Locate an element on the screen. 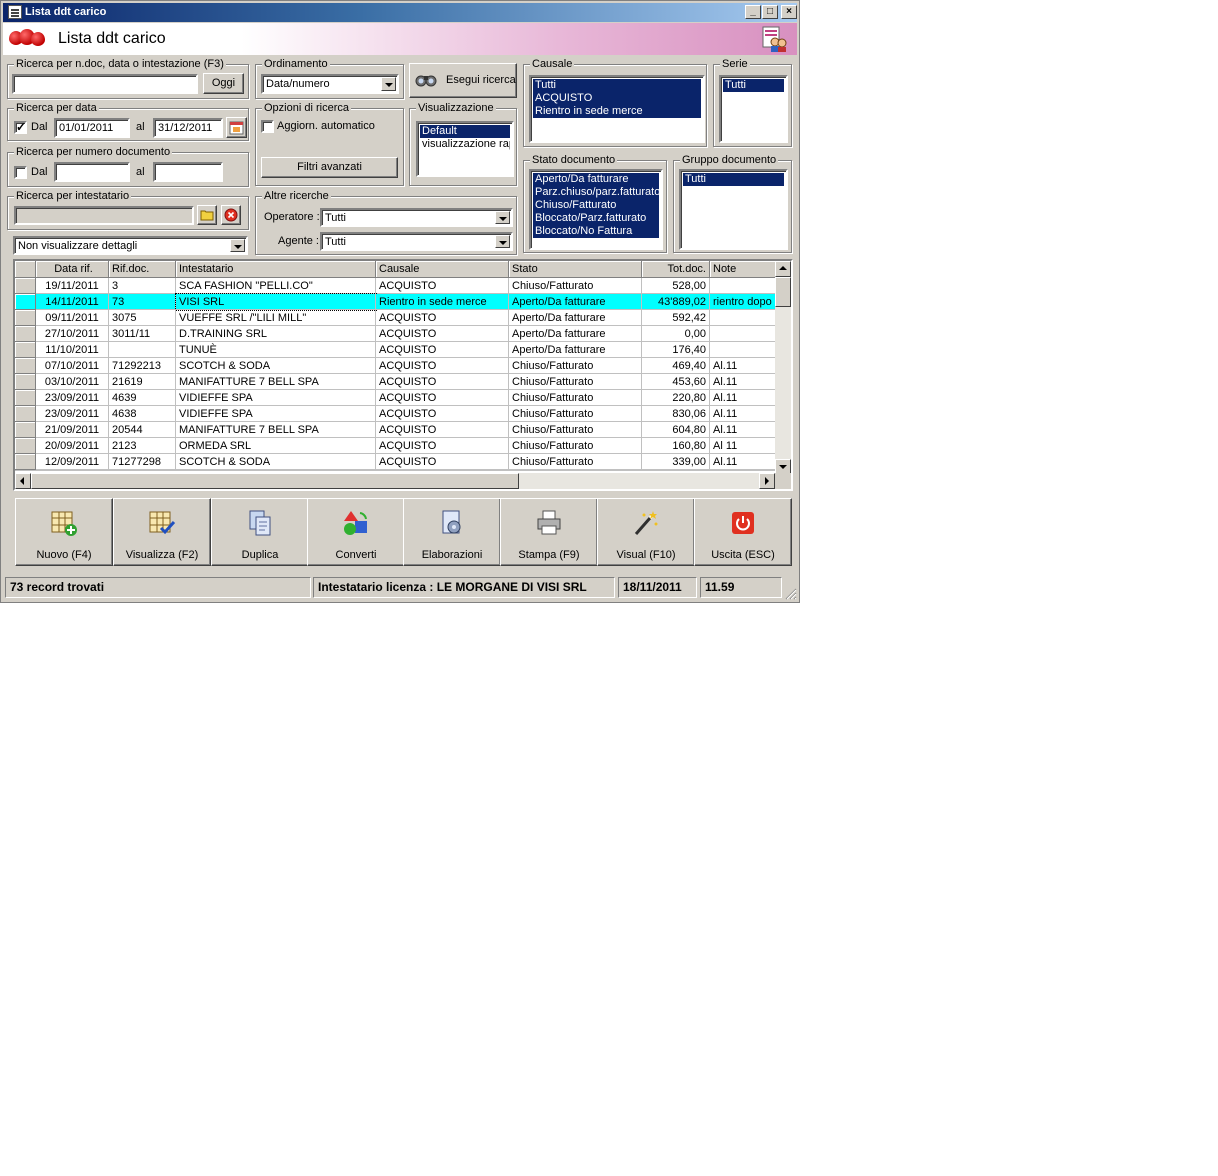  scroll-left-icon is located at coordinates (23, 481).